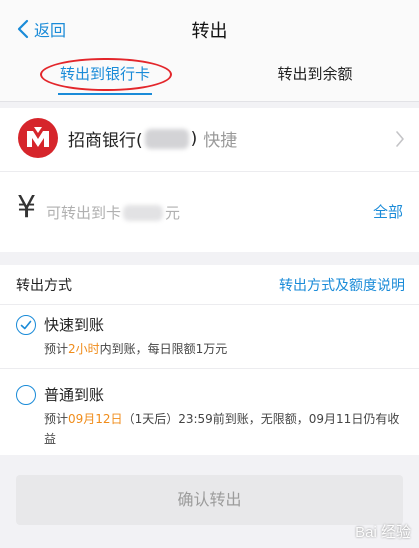 The image size is (419, 548). What do you see at coordinates (74, 325) in the screenshot?
I see `option-fast-title: 快速到账` at bounding box center [74, 325].